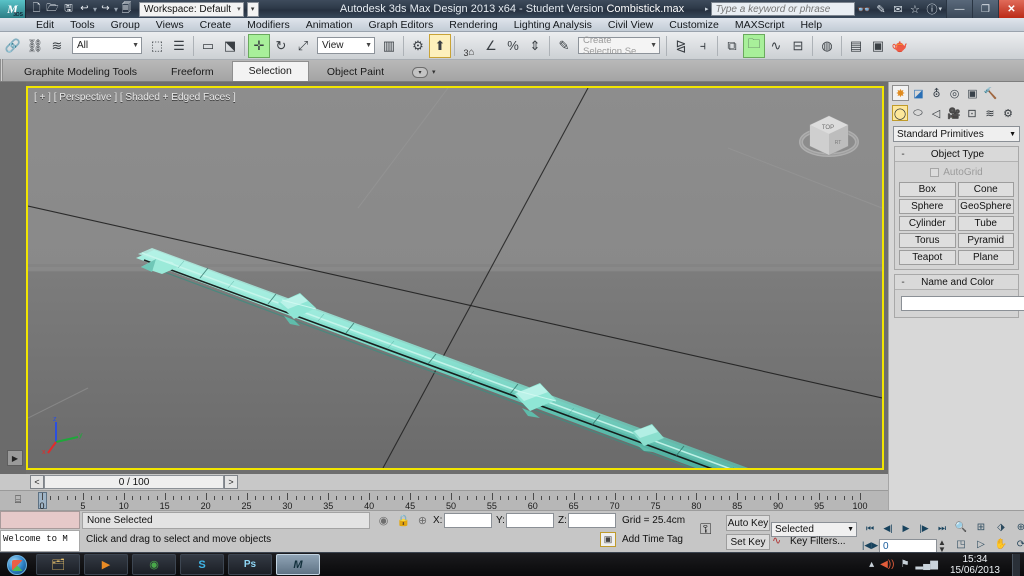  I want to click on time-tag-icon: ▣, so click(608, 539).